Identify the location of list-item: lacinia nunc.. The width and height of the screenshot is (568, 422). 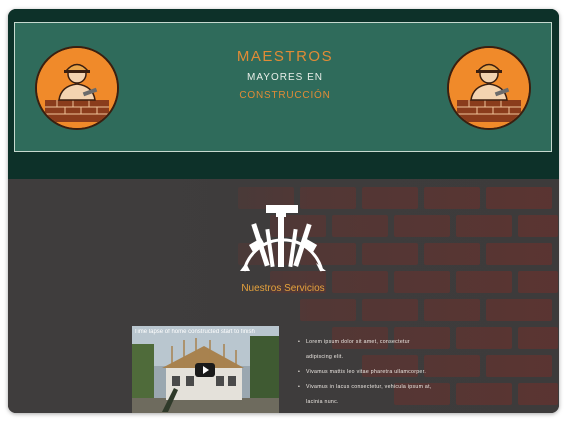
(398, 402).